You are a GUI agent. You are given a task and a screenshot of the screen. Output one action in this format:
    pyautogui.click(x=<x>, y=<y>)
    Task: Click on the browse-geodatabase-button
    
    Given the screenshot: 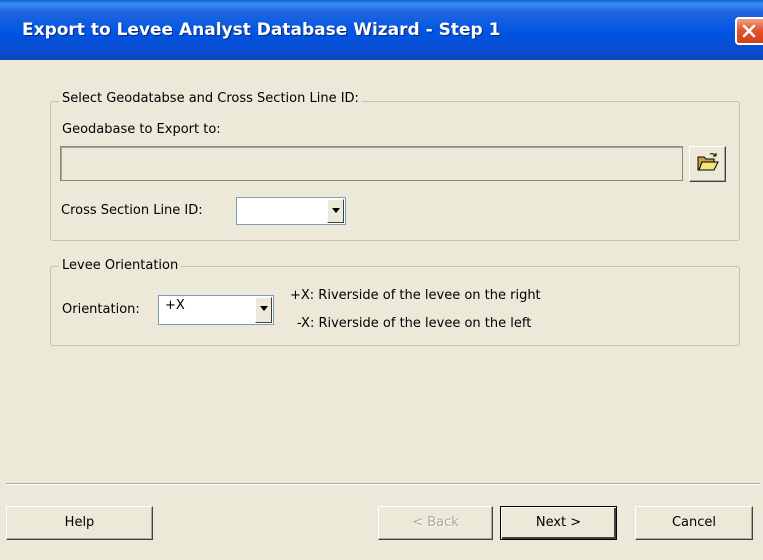 What is the action you would take?
    pyautogui.click(x=707, y=164)
    